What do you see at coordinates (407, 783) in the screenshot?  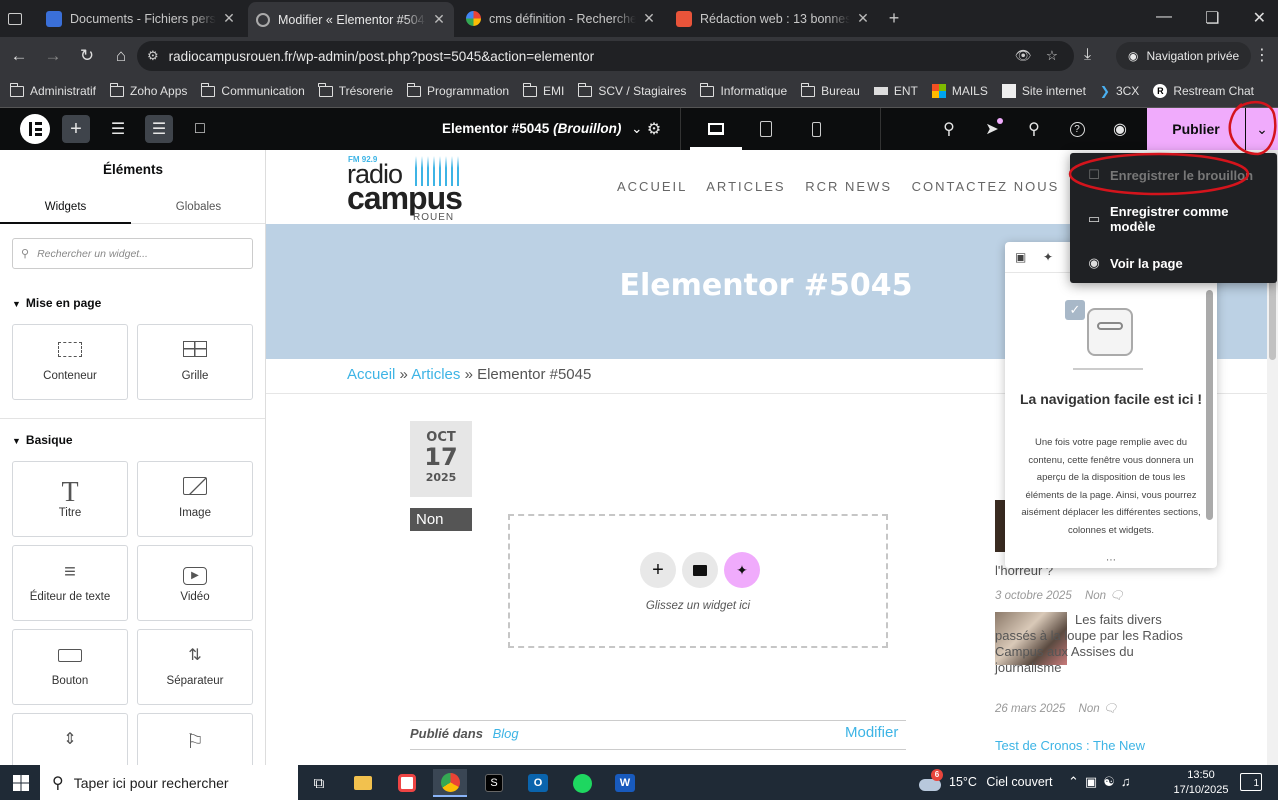 I see `app-icon-red` at bounding box center [407, 783].